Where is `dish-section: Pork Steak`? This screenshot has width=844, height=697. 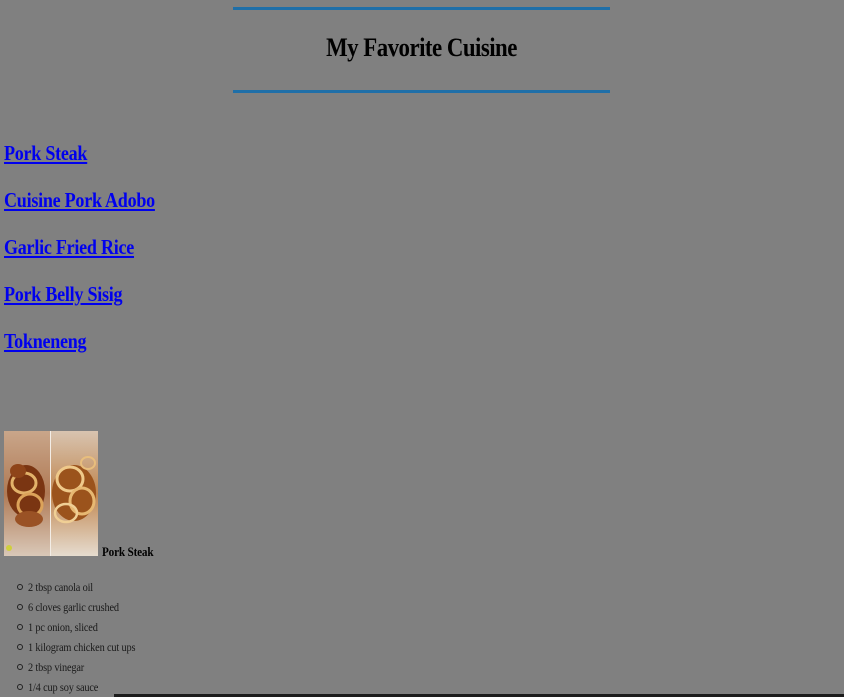
dish-section: Pork Steak is located at coordinates (79, 495).